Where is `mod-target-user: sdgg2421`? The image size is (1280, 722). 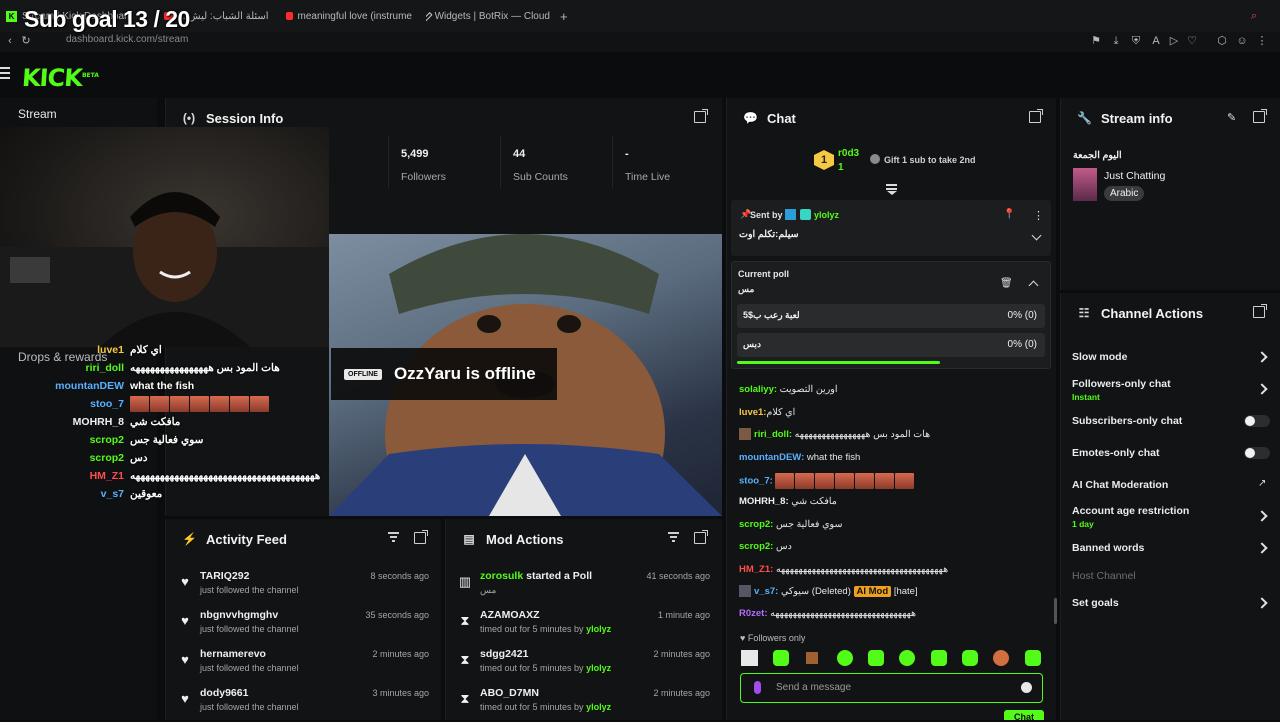 mod-target-user: sdgg2421 is located at coordinates (504, 654).